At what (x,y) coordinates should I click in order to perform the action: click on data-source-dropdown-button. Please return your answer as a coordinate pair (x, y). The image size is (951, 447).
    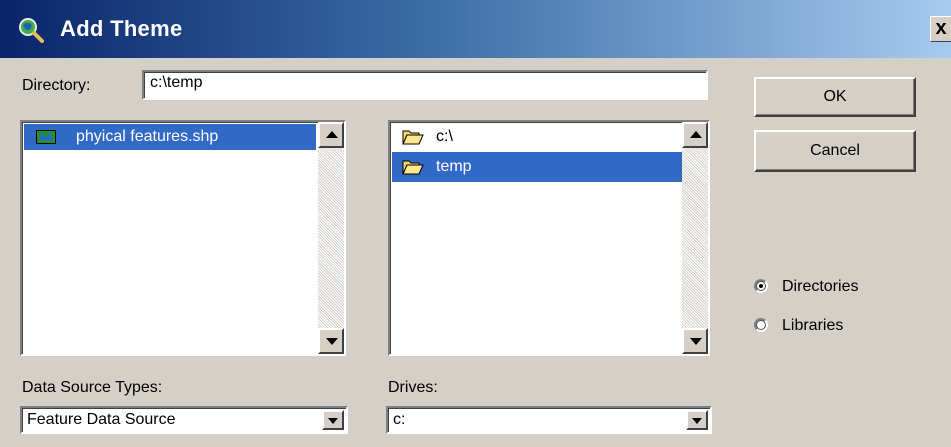
    Looking at the image, I should click on (333, 420).